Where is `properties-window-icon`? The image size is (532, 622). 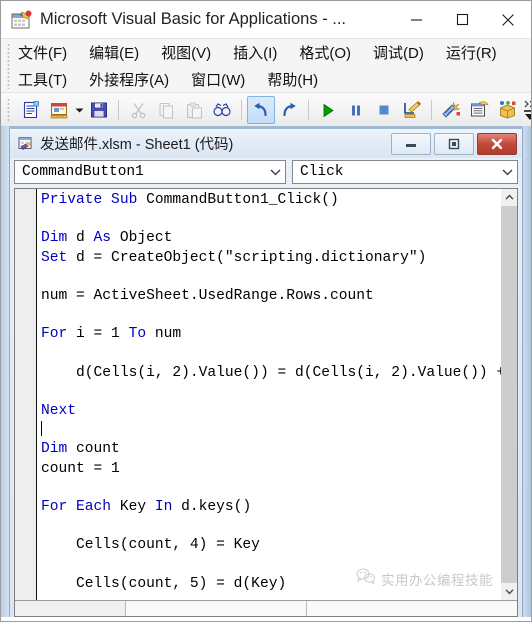 properties-window-icon is located at coordinates (479, 110).